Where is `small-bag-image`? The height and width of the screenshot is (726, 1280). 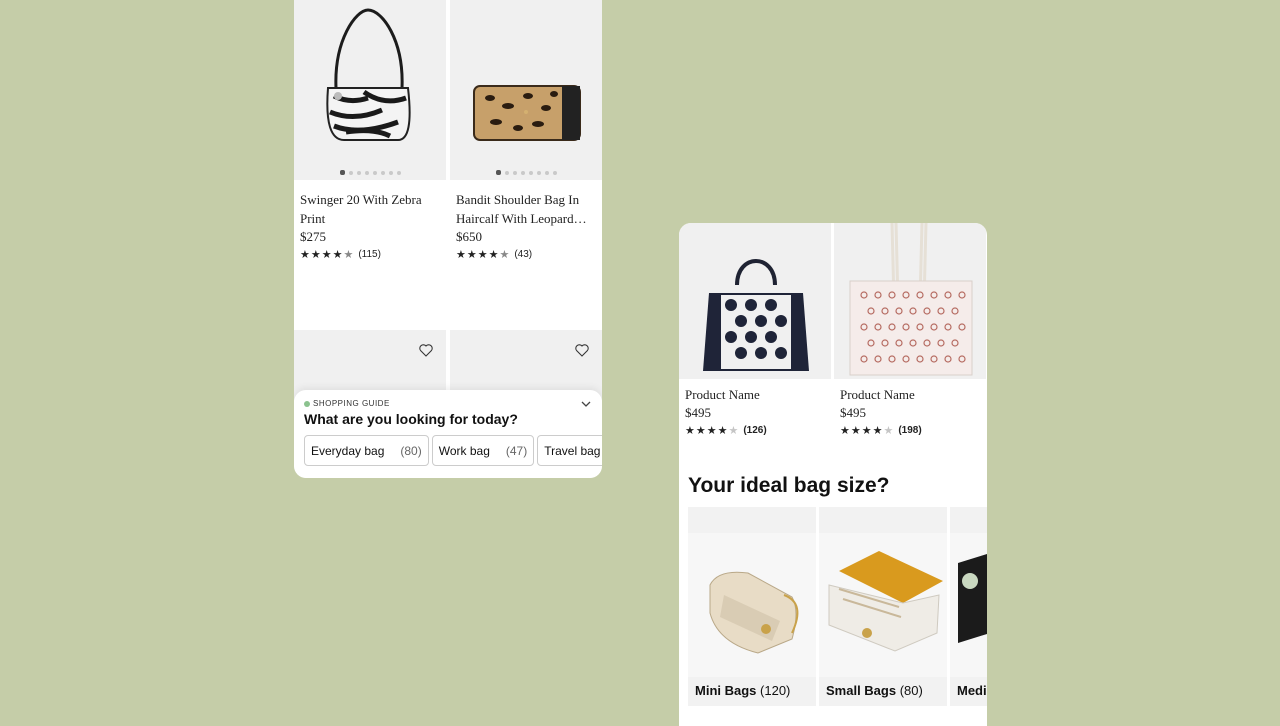
small-bag-image is located at coordinates (883, 605).